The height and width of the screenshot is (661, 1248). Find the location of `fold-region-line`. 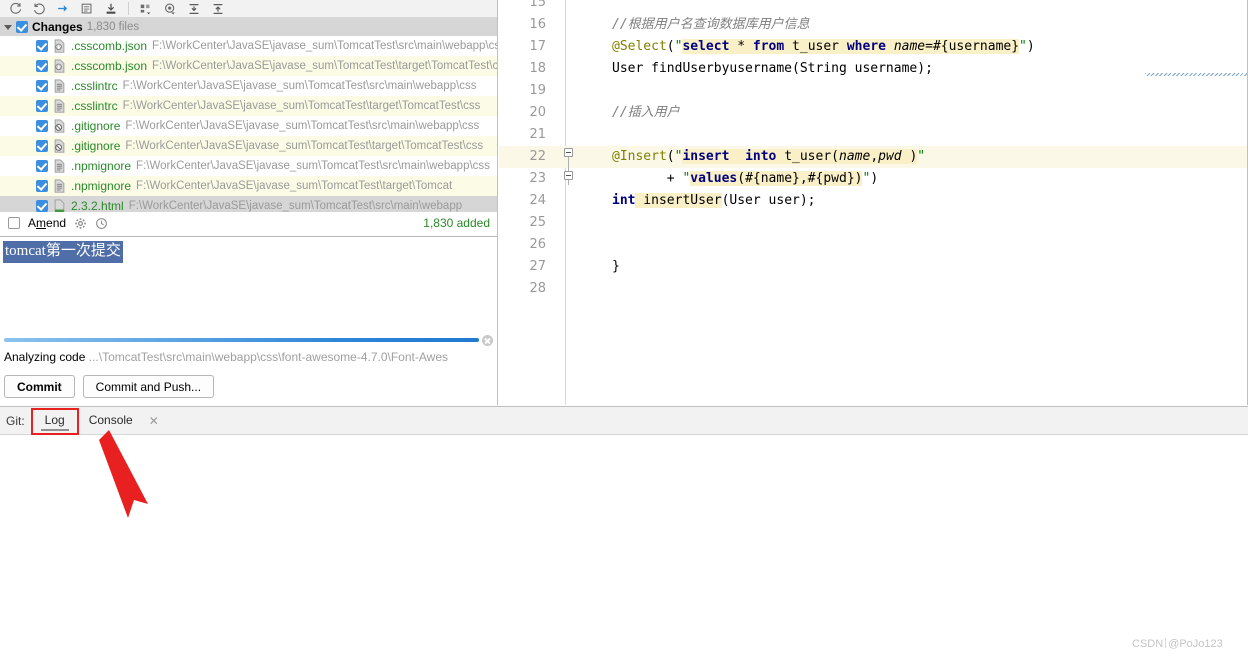

fold-region-line is located at coordinates (568, 170).